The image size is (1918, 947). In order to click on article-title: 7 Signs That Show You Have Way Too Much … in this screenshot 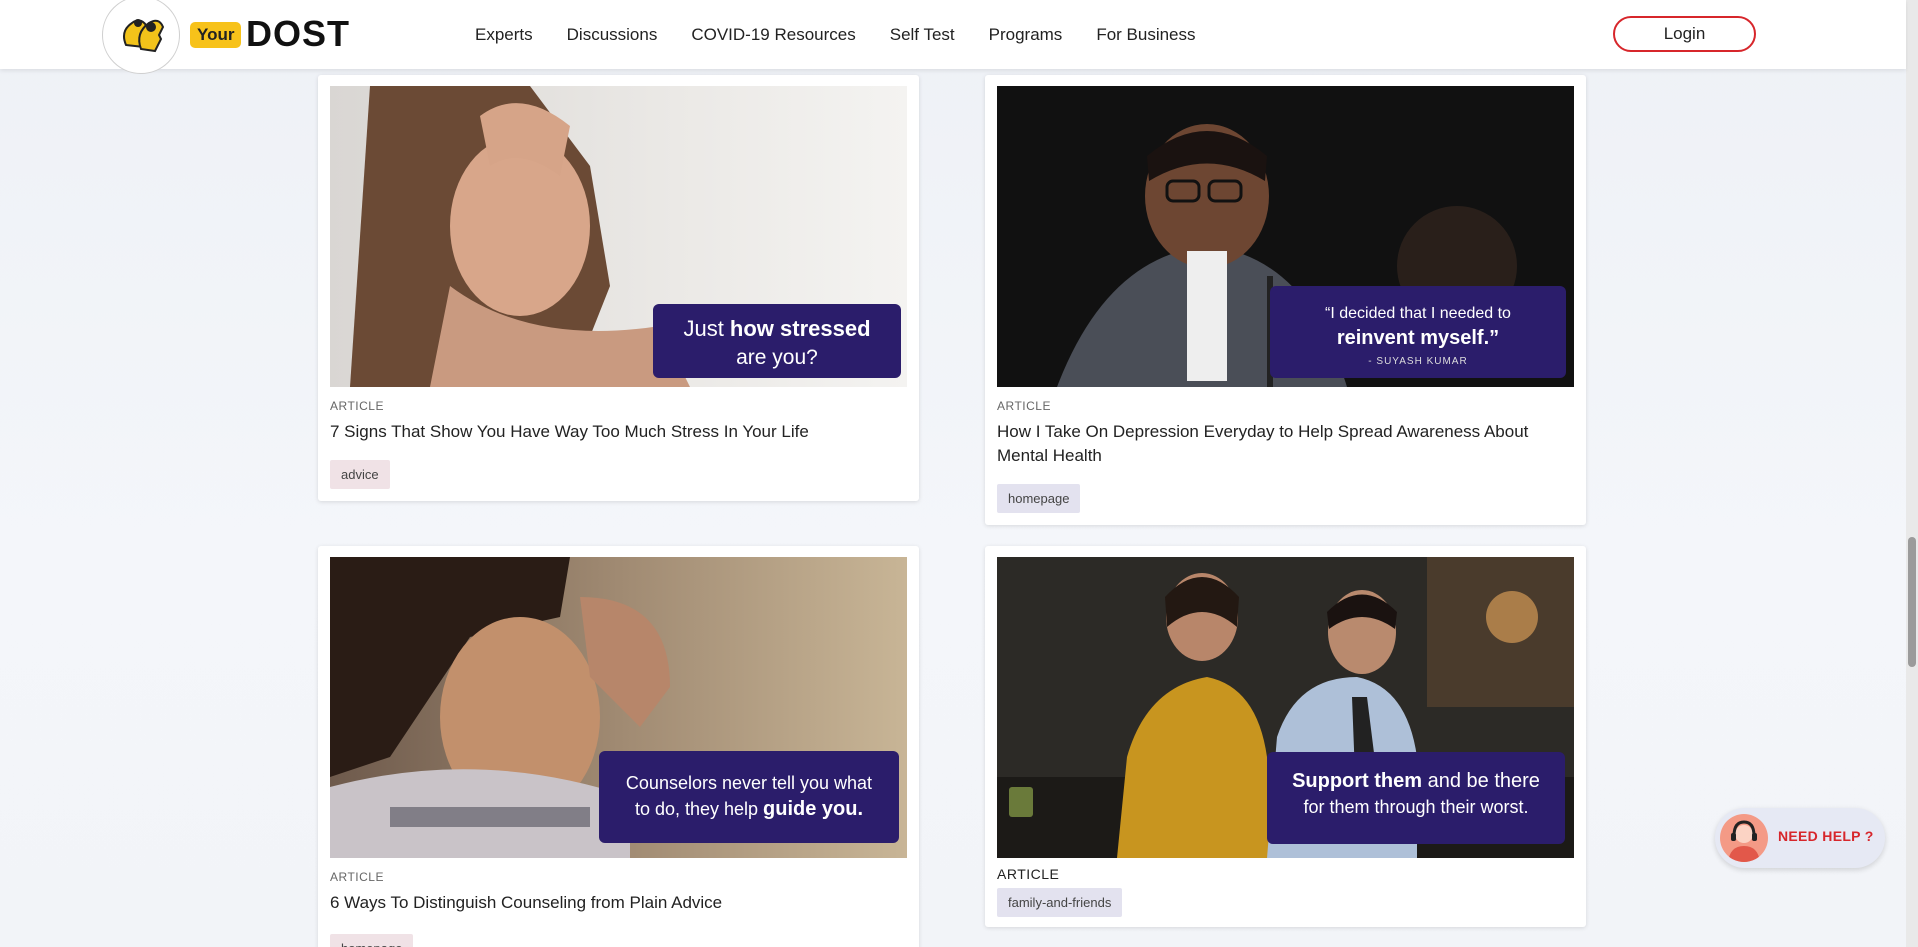, I will do `click(615, 432)`.